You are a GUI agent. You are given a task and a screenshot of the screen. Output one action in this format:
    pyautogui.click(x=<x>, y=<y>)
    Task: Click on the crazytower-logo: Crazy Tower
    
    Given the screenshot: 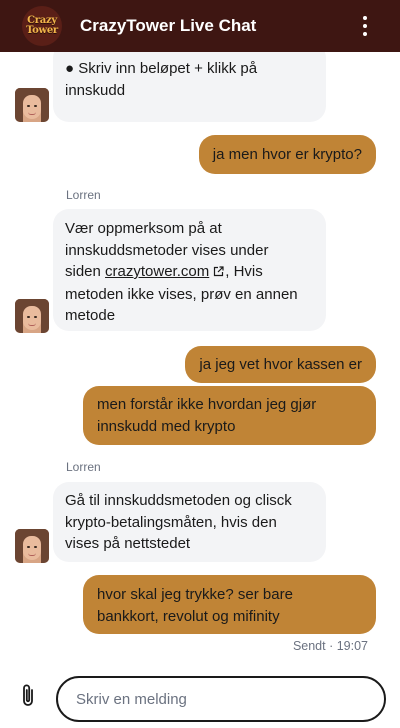 What is the action you would take?
    pyautogui.click(x=42, y=26)
    